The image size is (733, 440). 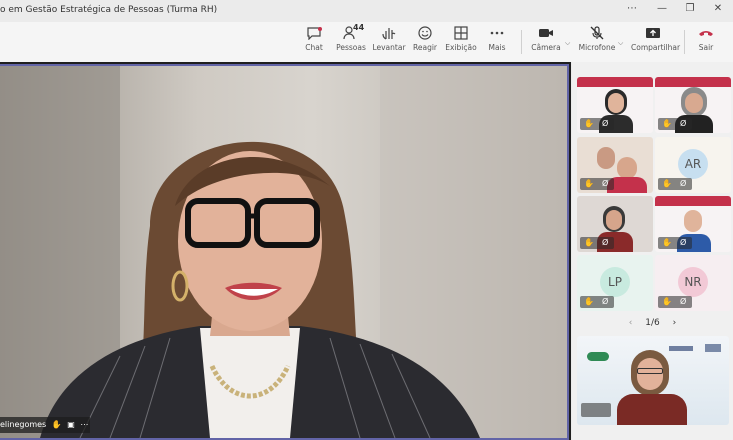 I want to click on slide-banner, so click(x=693, y=201).